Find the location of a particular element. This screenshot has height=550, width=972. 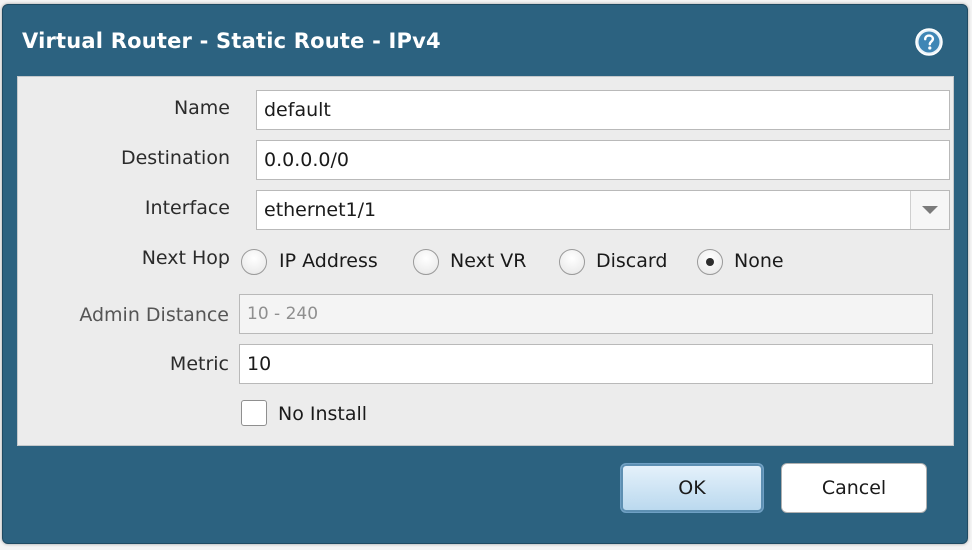

interface-select: ethernet1/1 is located at coordinates (603, 210).